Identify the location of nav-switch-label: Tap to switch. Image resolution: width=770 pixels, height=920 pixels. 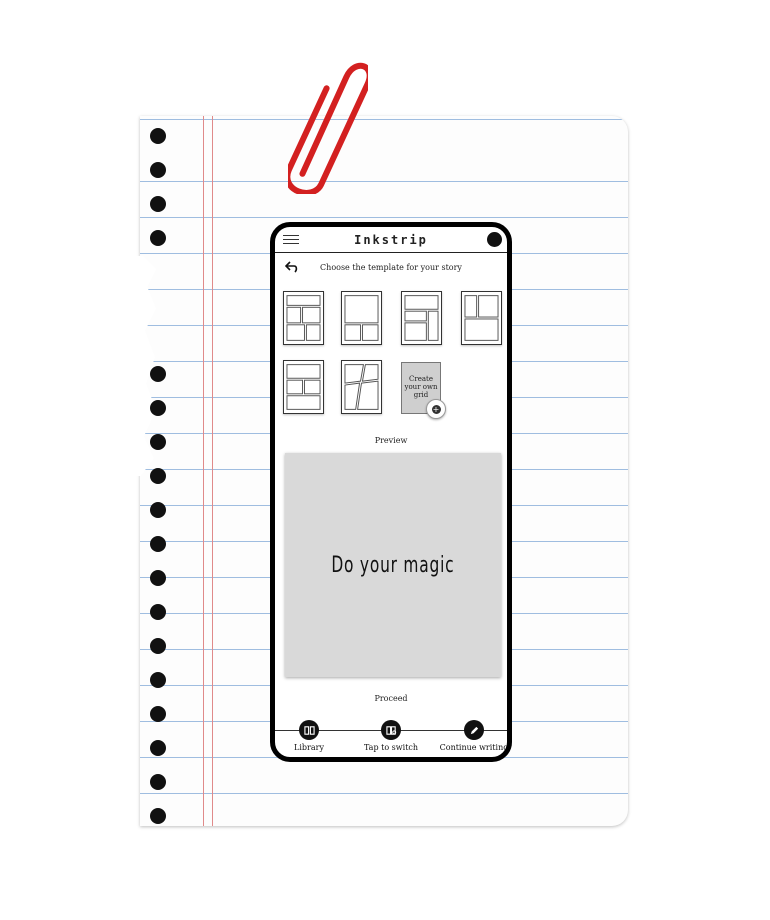
(391, 747).